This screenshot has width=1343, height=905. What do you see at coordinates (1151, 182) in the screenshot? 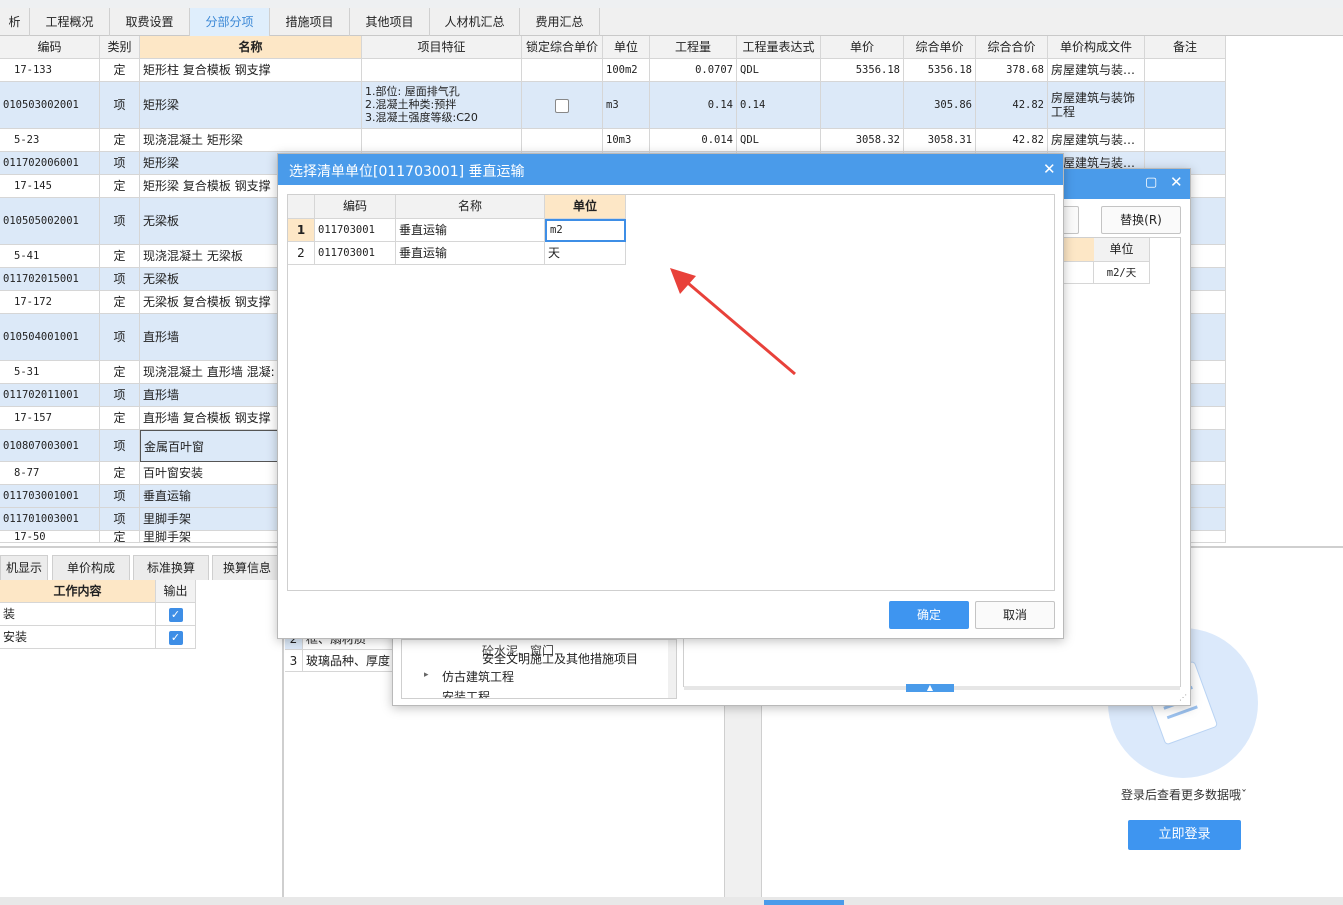
I see `maximize-icon: ▢` at bounding box center [1151, 182].